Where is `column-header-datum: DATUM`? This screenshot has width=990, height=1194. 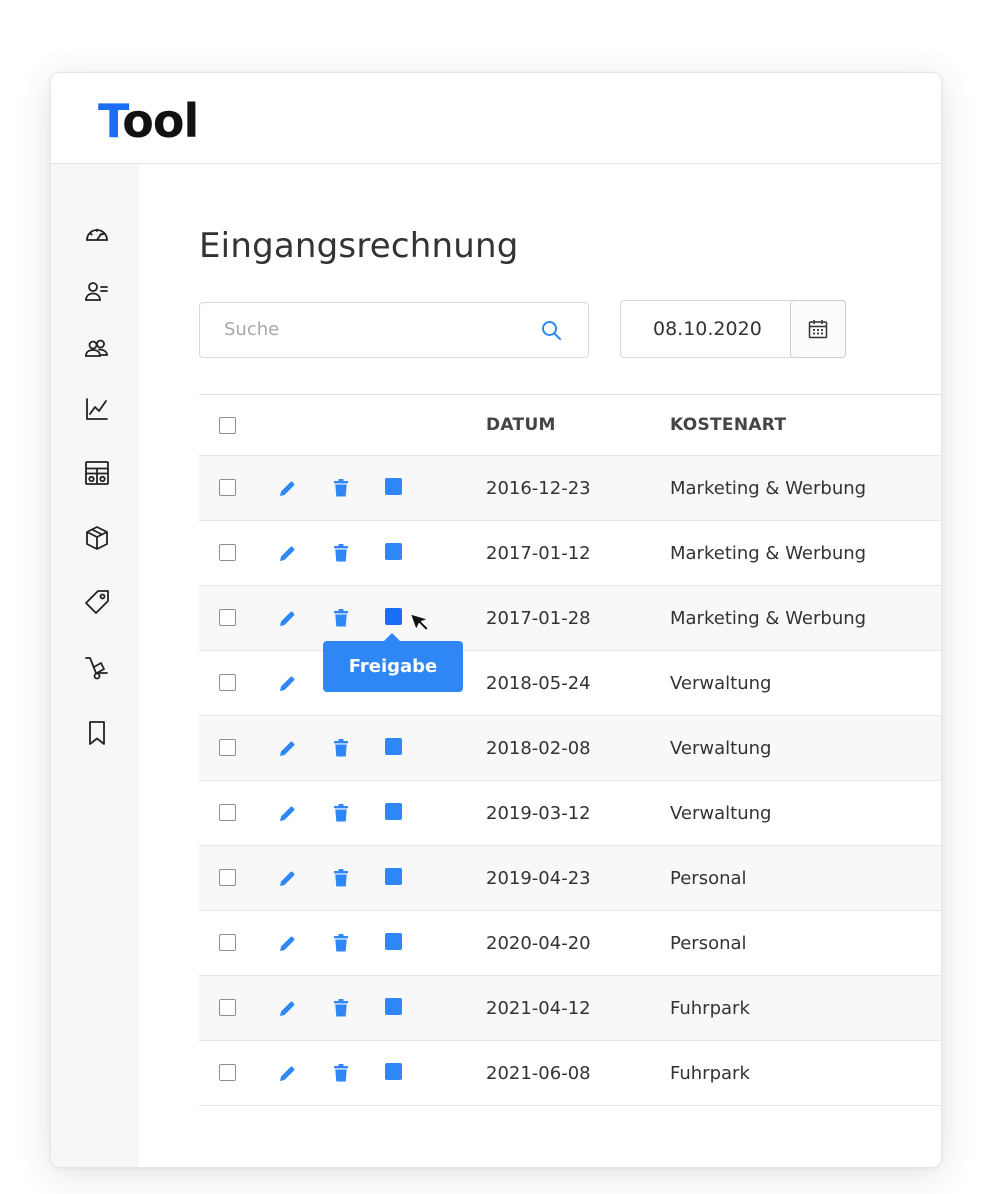 column-header-datum: DATUM is located at coordinates (521, 425).